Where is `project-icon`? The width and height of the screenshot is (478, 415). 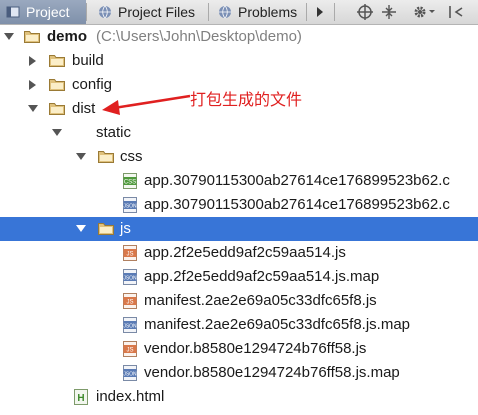 project-icon is located at coordinates (13, 12).